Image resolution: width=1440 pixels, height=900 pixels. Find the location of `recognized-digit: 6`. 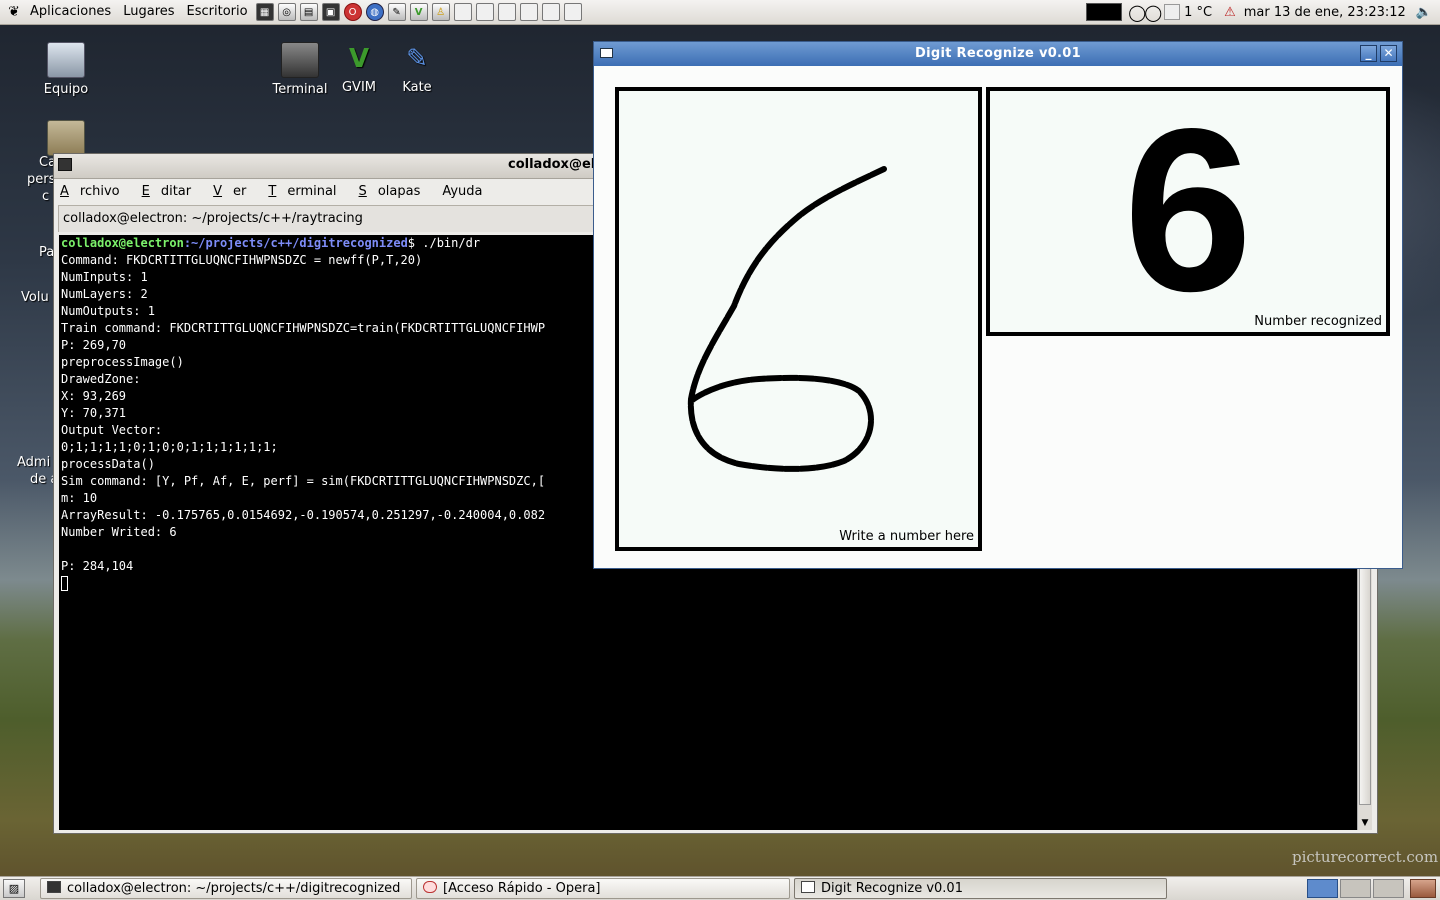

recognized-digit: 6 is located at coordinates (1188, 210).